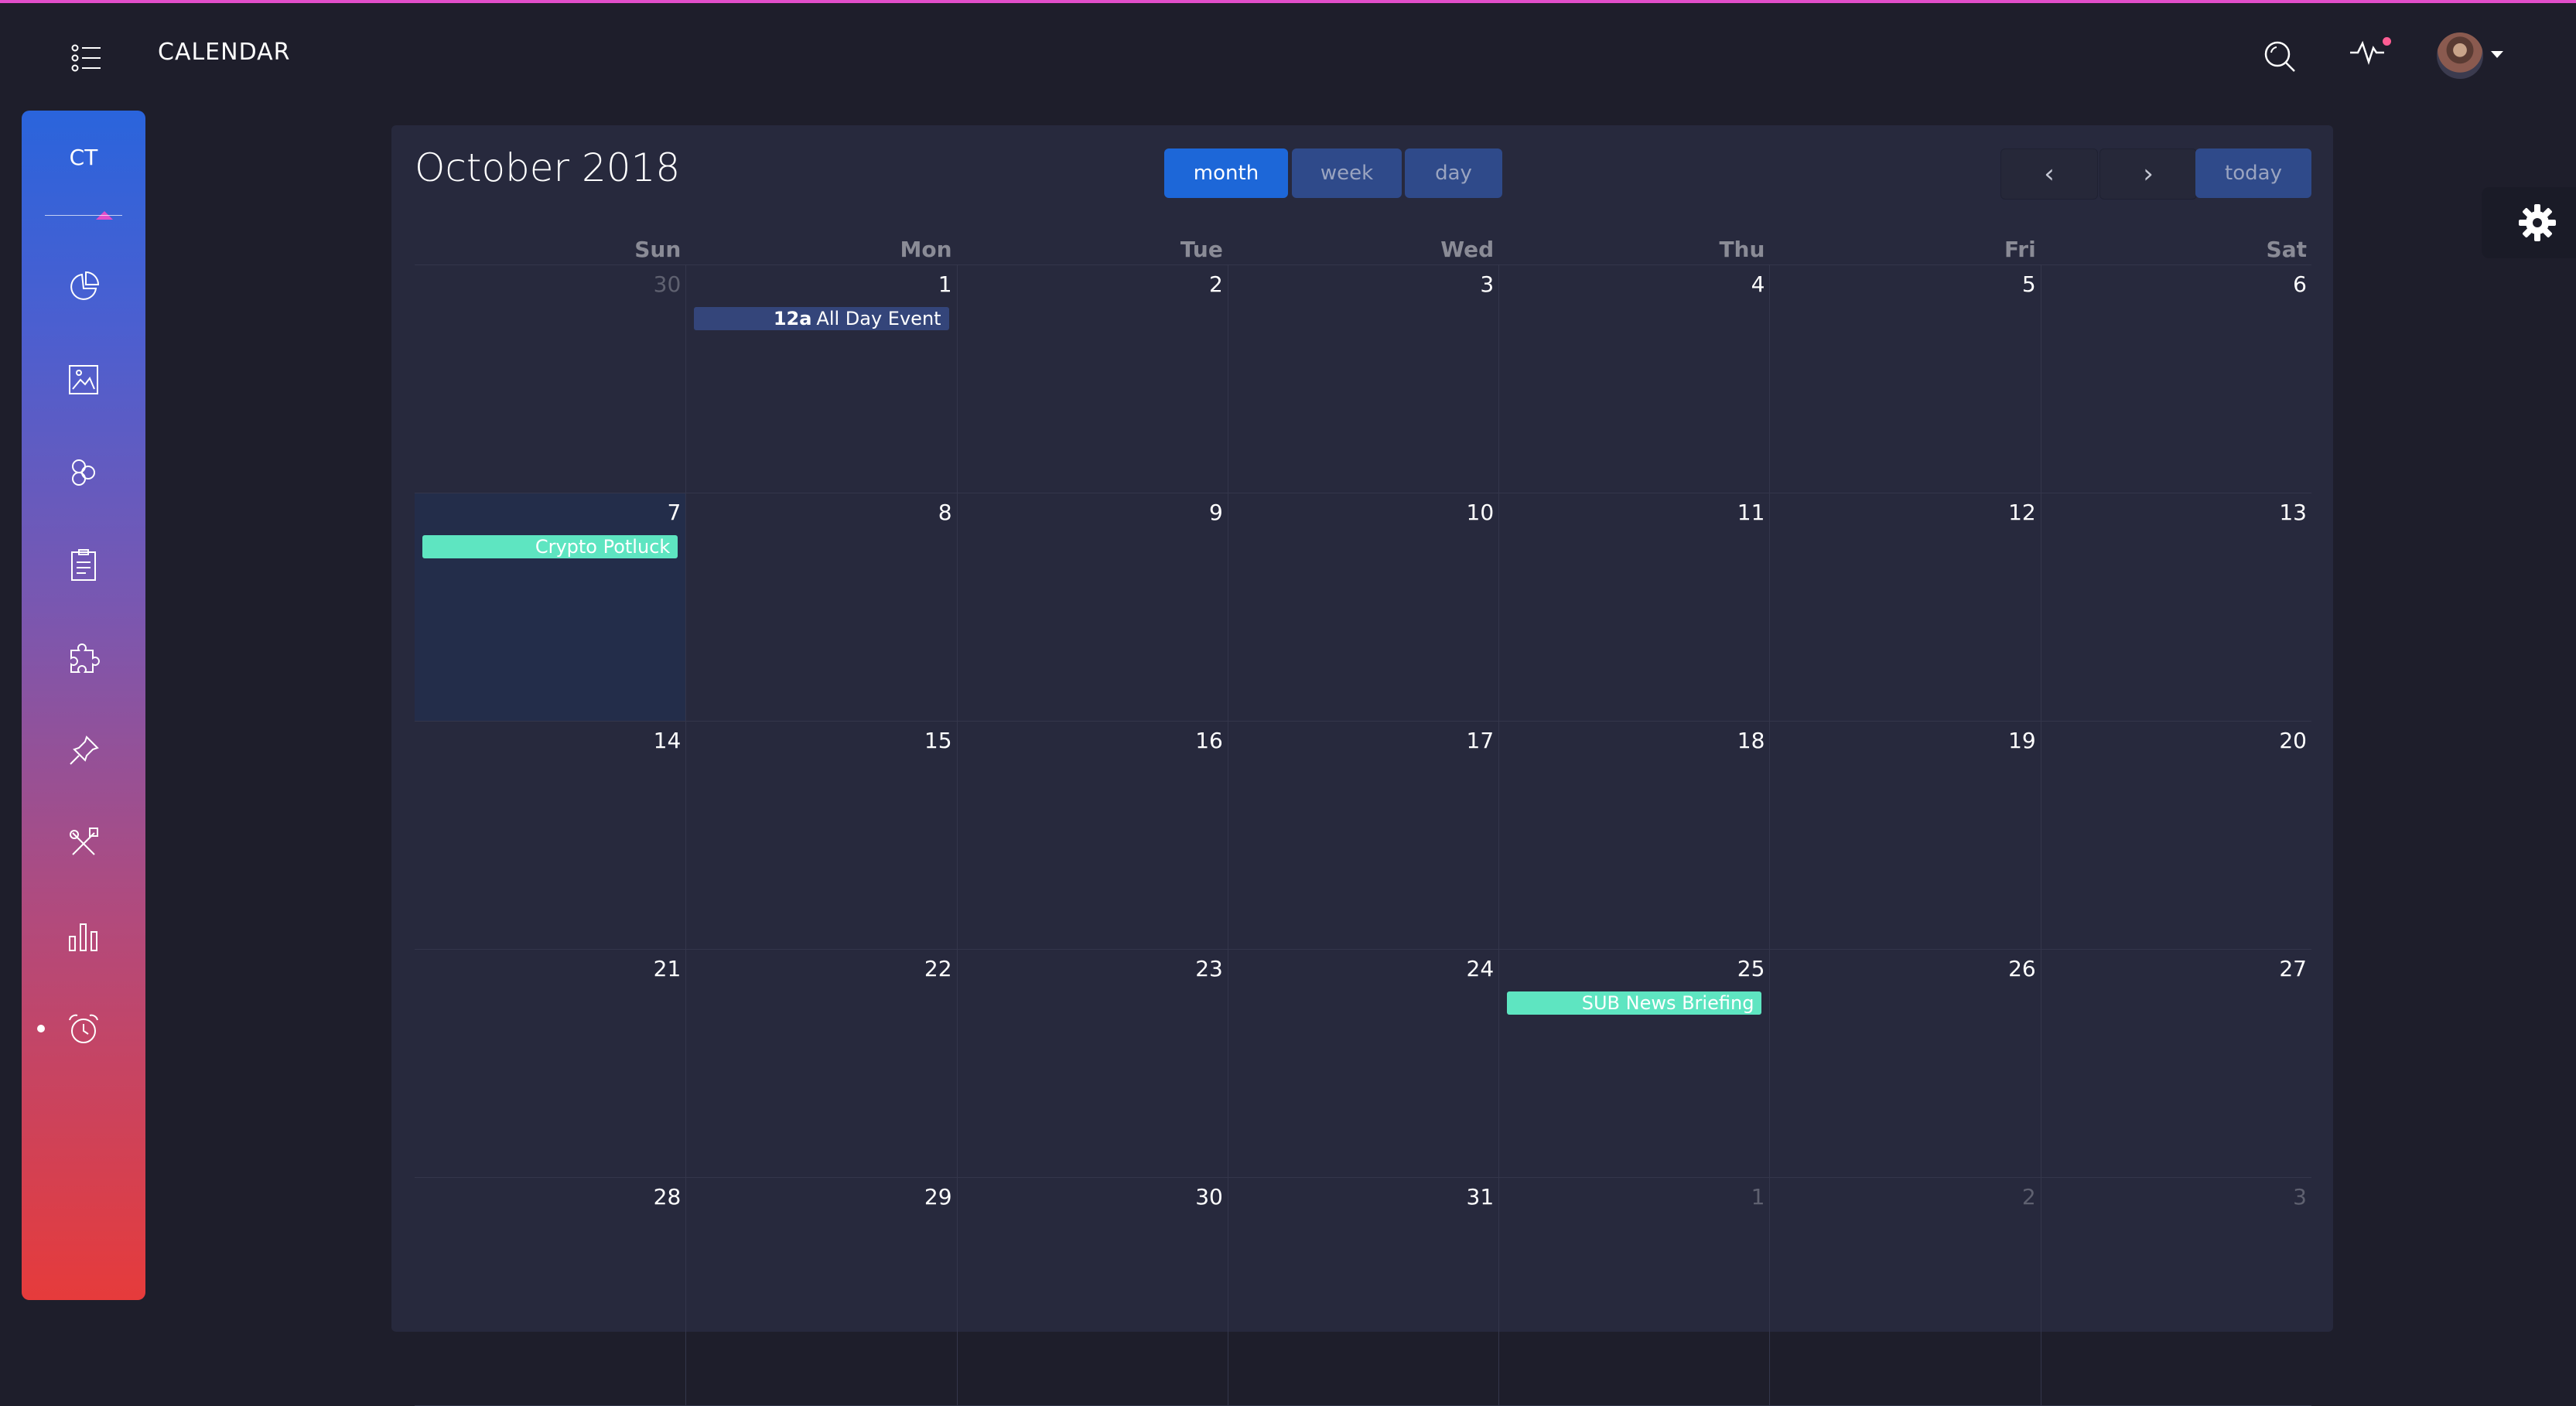  I want to click on image-icon, so click(83, 379).